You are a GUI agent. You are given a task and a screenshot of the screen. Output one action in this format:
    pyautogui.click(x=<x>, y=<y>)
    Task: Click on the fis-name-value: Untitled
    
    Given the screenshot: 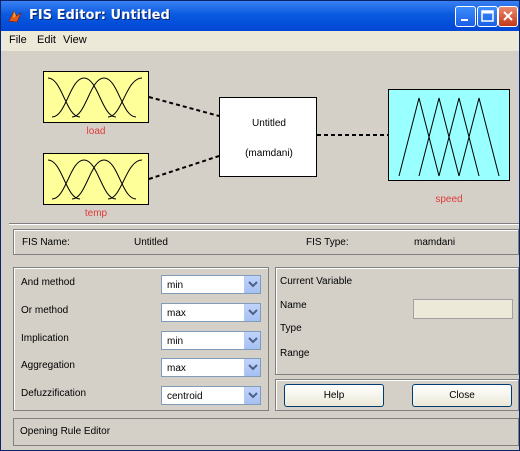 What is the action you would take?
    pyautogui.click(x=151, y=242)
    